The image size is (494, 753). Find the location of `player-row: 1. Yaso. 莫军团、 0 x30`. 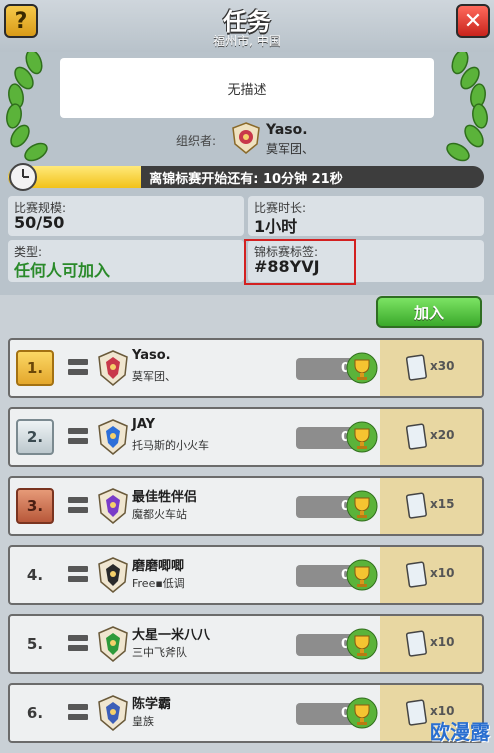

player-row: 1. Yaso. 莫军团、 0 x30 is located at coordinates (246, 368).